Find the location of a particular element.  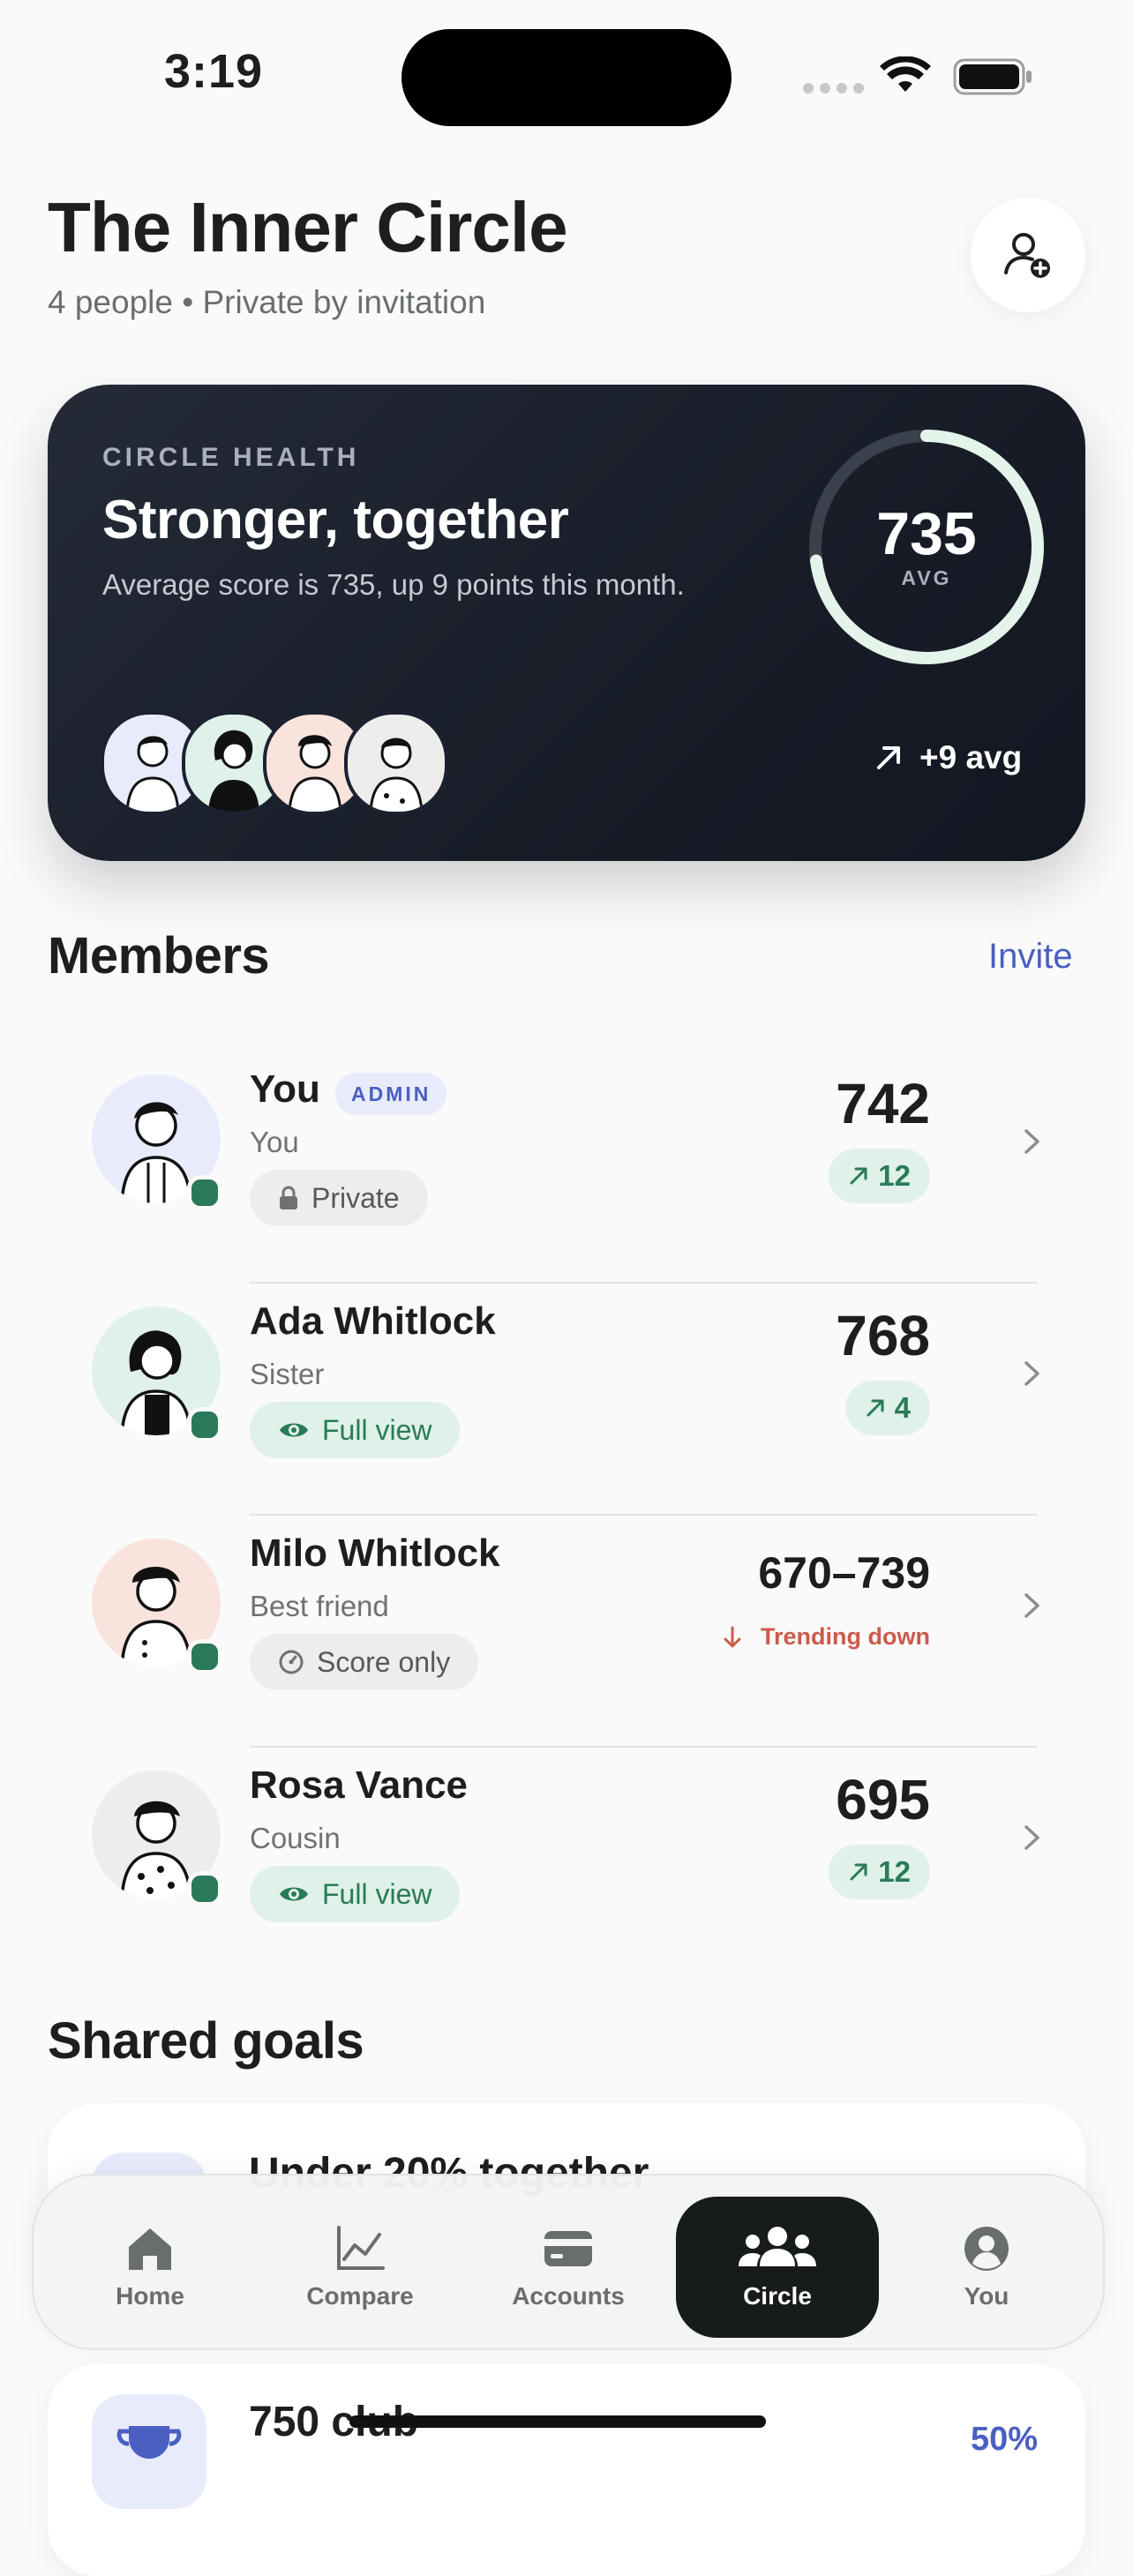

wifi-icon is located at coordinates (905, 74).